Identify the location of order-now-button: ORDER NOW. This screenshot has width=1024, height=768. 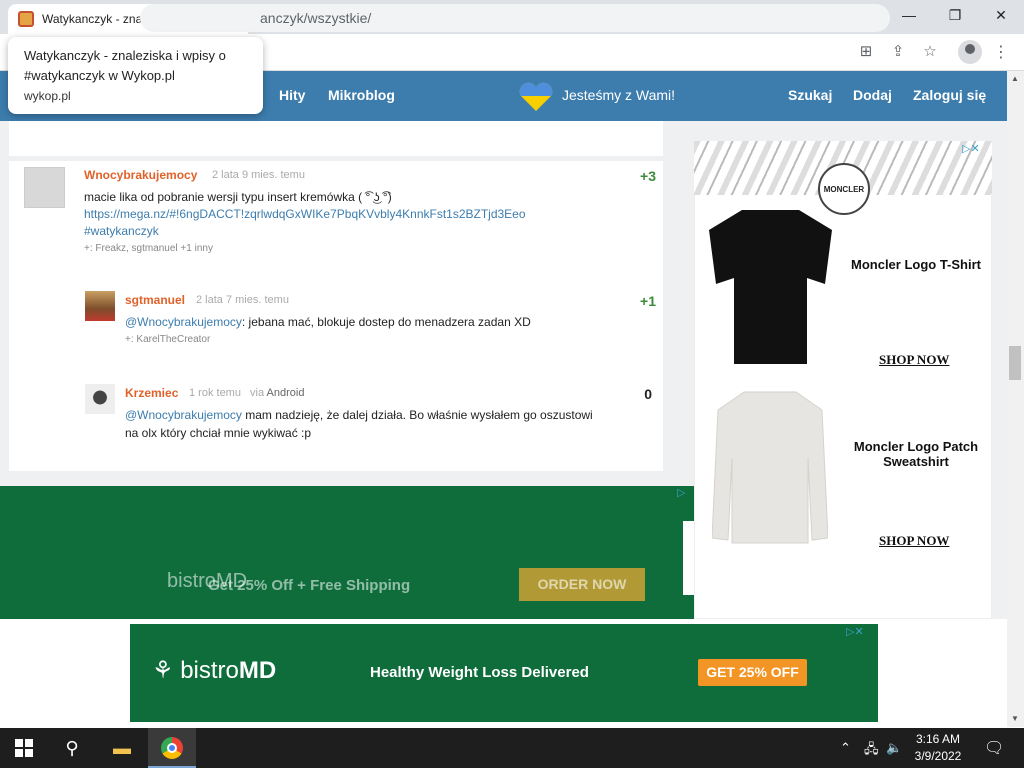
(582, 584).